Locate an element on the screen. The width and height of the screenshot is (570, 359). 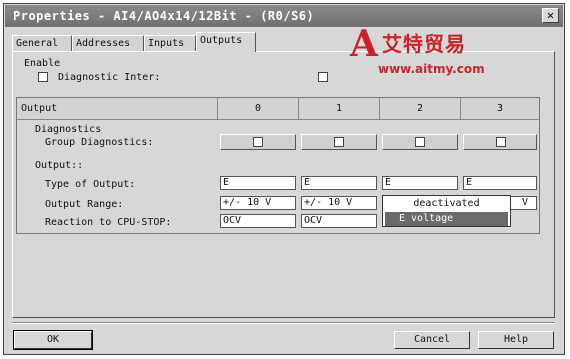
tab-outputs: Outputs is located at coordinates (226, 42).